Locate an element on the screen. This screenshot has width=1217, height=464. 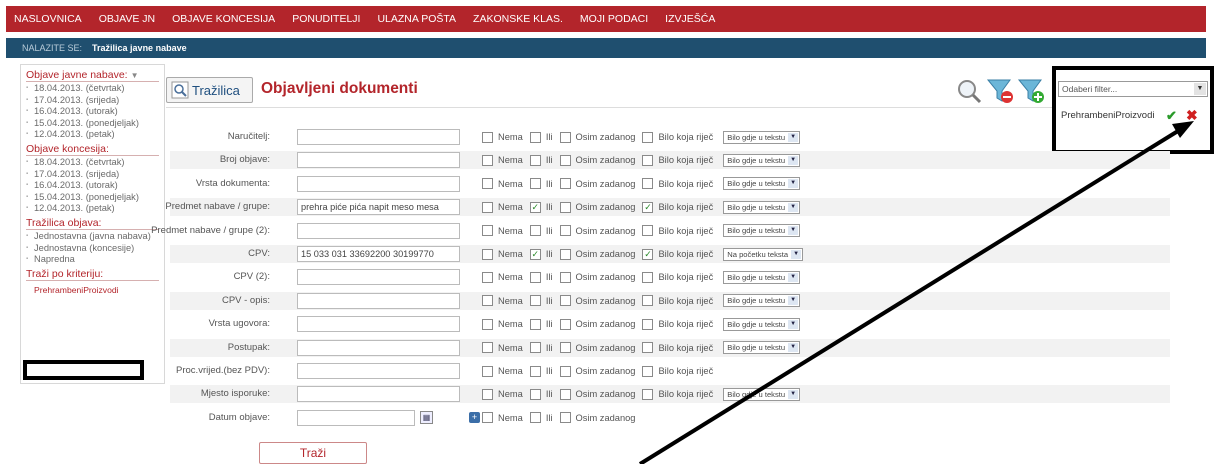
filter-remove-icon is located at coordinates (1000, 91).